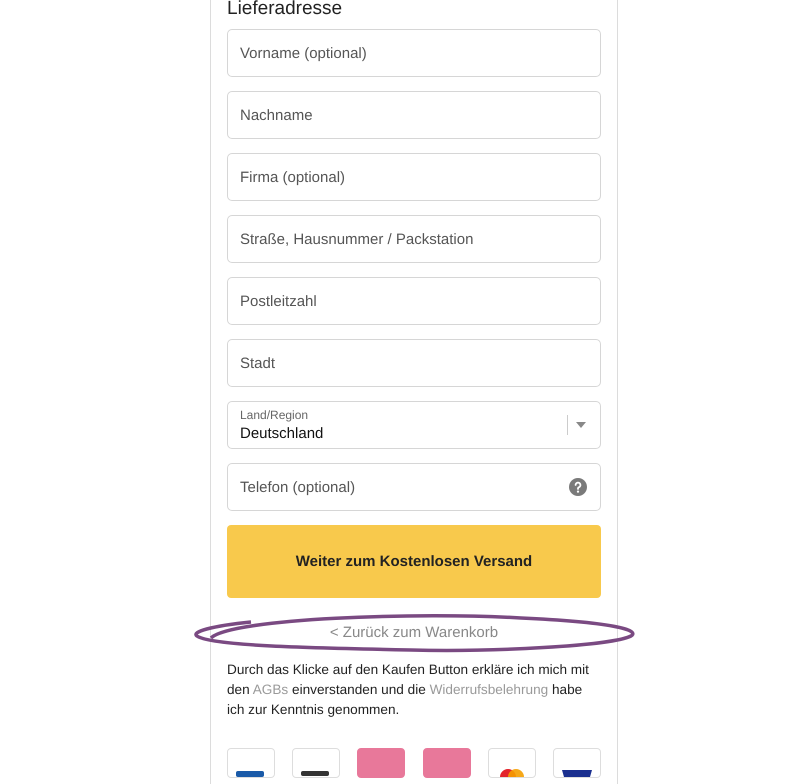  What do you see at coordinates (408, 690) in the screenshot?
I see `legal-text: Durch das Klicke auf den Kaufen Button erkläre ich mich mit den AGBs einverstanden und die Widerrufsbelehrung habe ich zur Kenntnis genommen.` at bounding box center [408, 690].